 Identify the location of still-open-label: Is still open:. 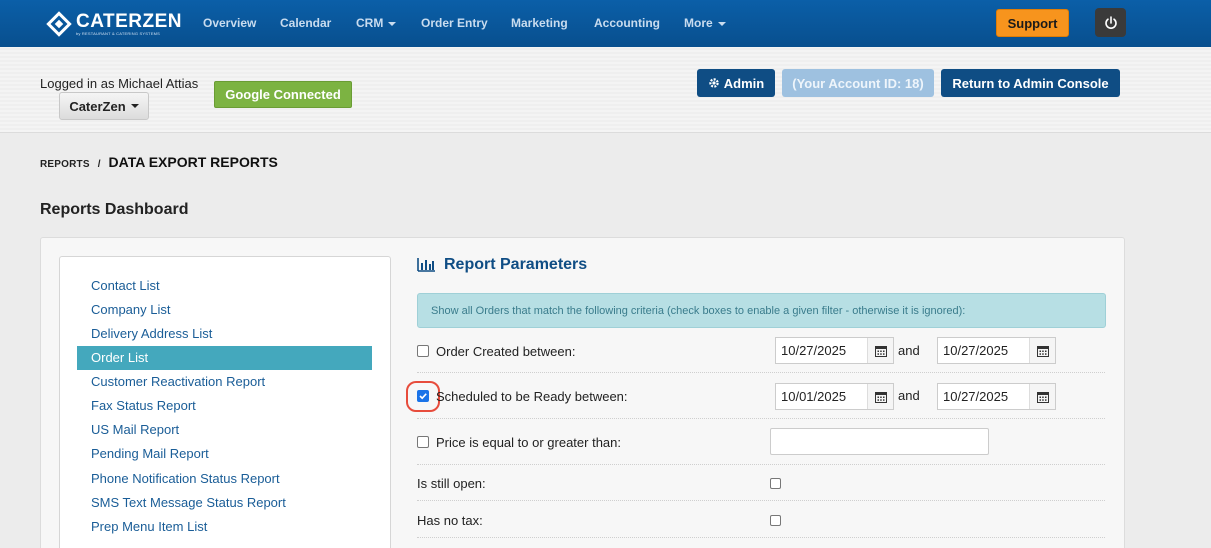
(451, 483).